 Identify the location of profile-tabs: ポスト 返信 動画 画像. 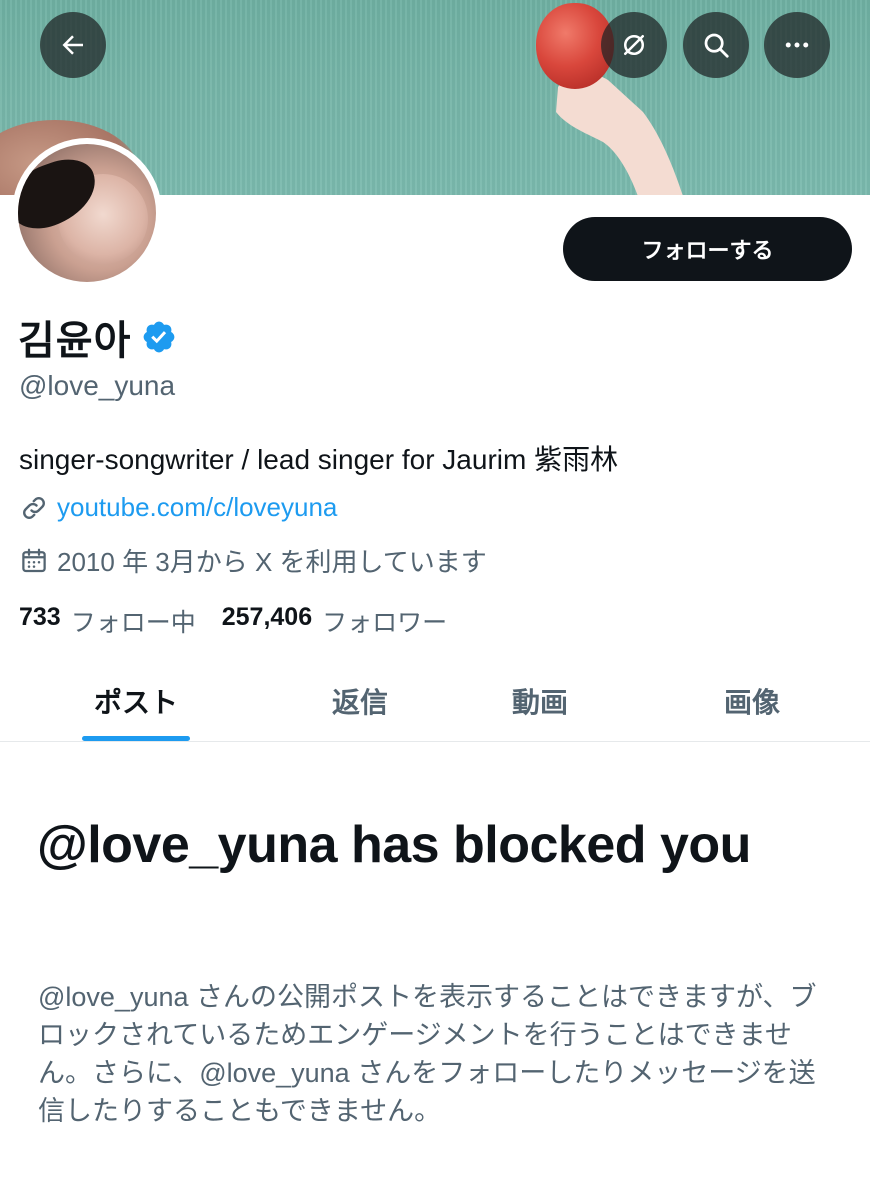
(435, 701).